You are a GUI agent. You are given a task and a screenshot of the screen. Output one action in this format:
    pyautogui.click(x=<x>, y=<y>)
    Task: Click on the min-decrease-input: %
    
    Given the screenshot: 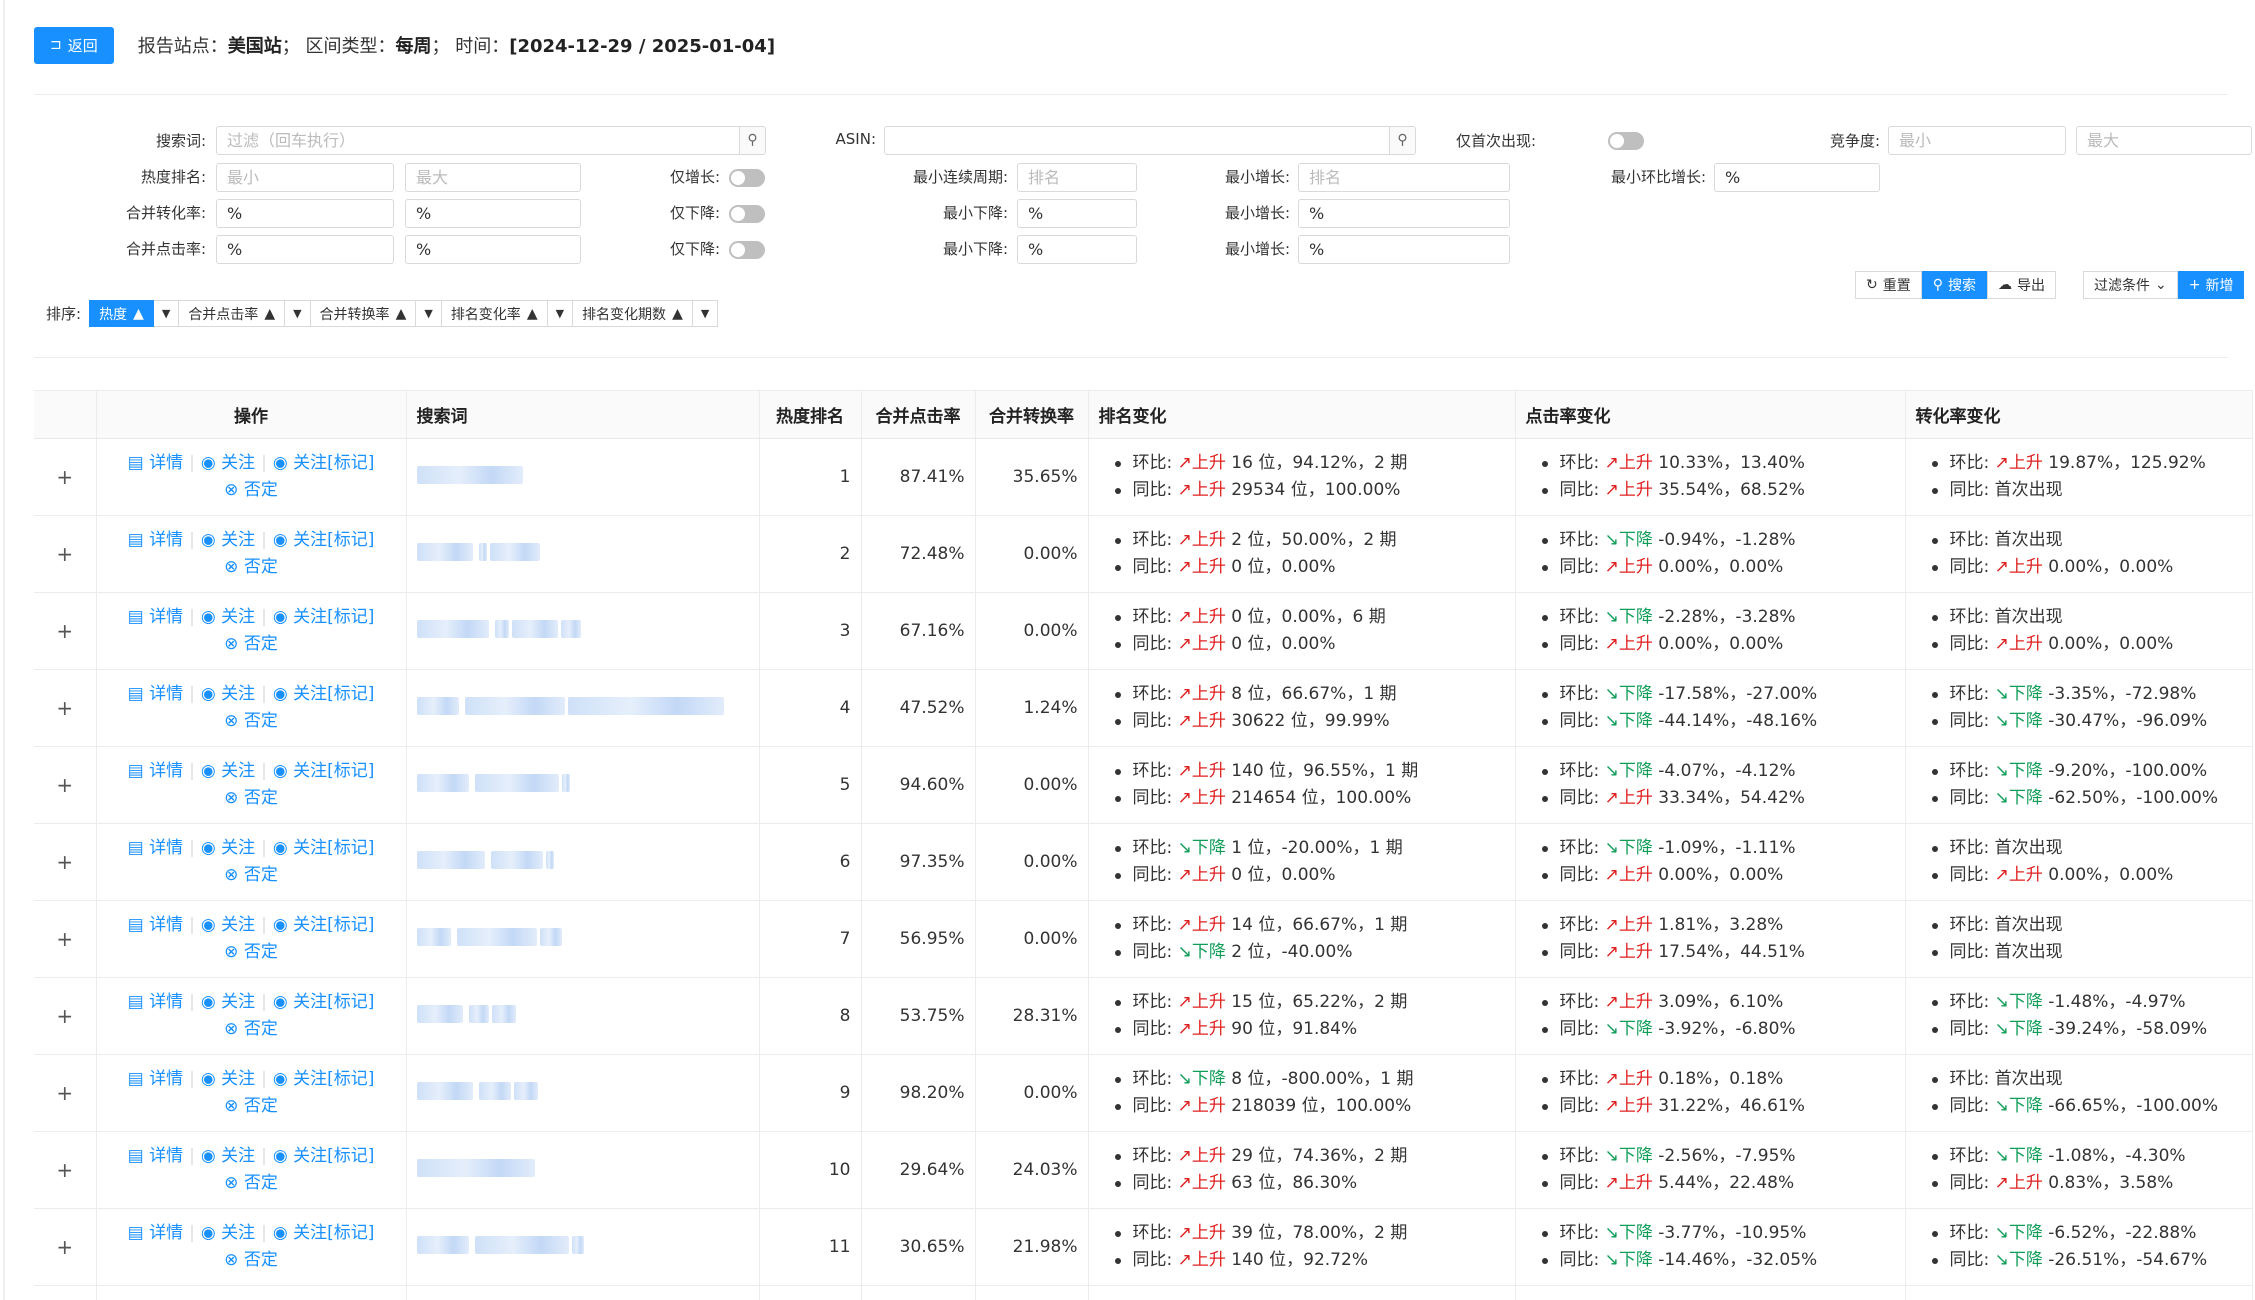 What is the action you would take?
    pyautogui.click(x=1077, y=213)
    